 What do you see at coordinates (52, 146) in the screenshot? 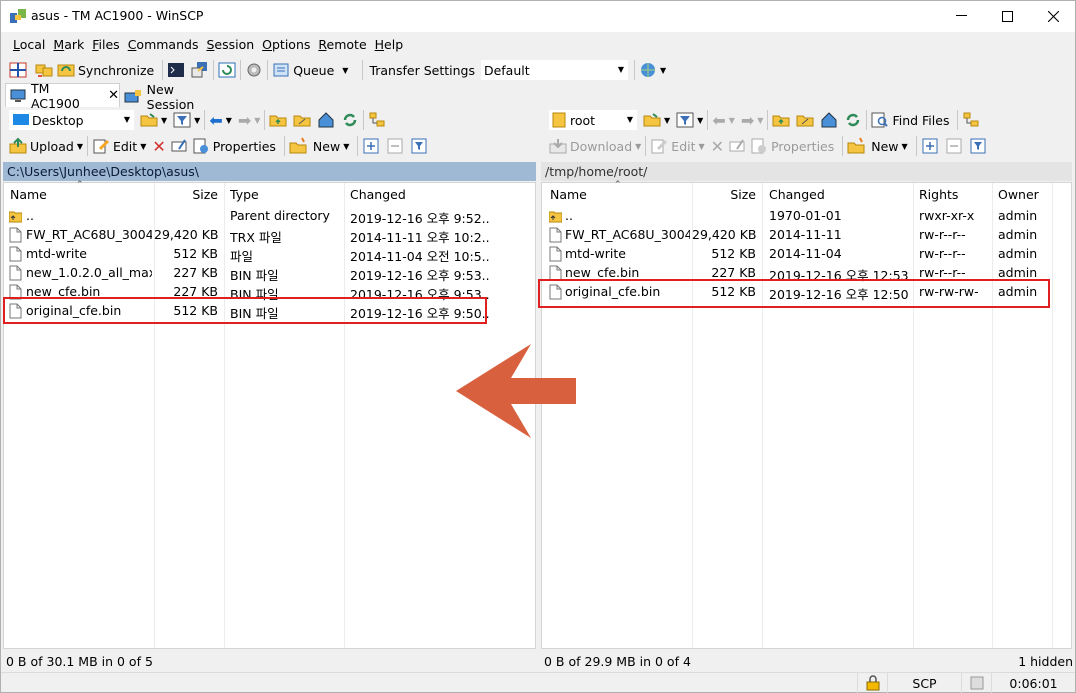
I see `upload-button: Upload` at bounding box center [52, 146].